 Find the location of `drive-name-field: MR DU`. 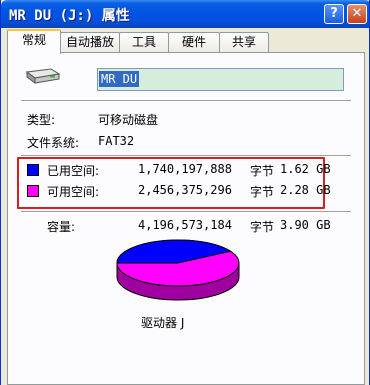

drive-name-field: MR DU is located at coordinates (220, 79).